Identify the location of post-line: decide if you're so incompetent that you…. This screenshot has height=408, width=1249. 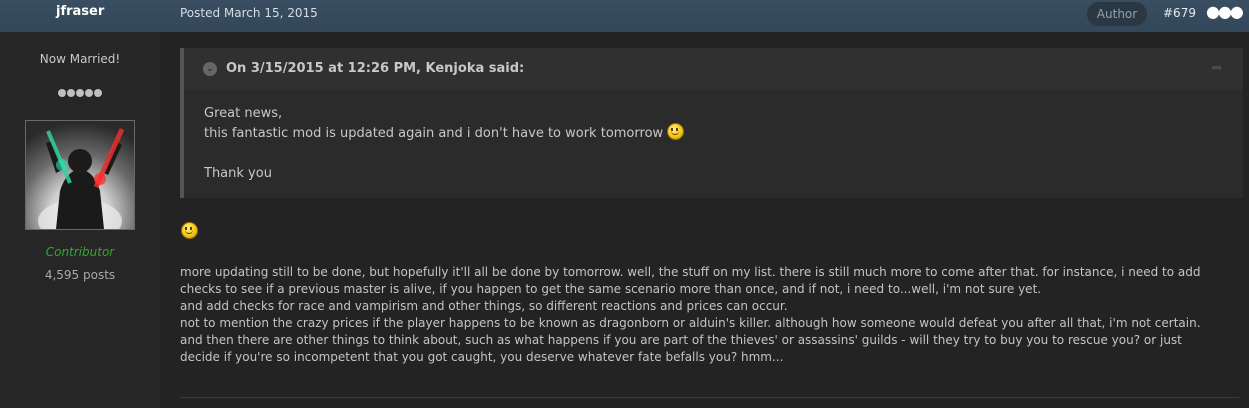
(482, 357).